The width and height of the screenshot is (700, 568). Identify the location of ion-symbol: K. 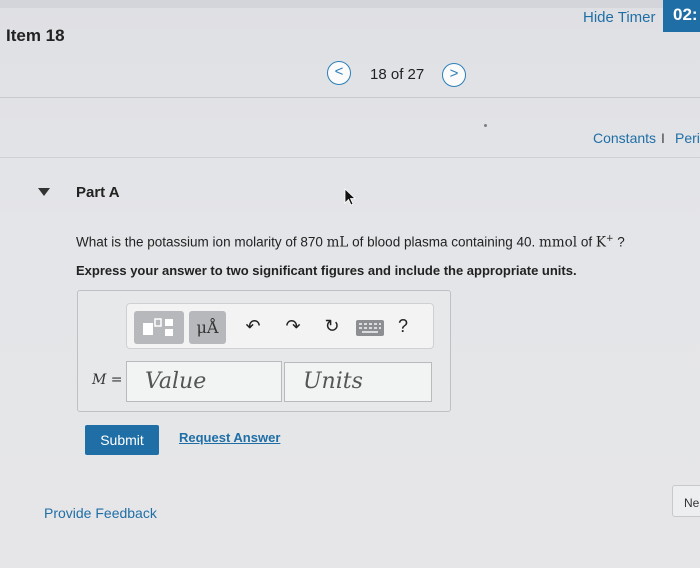
(600, 242).